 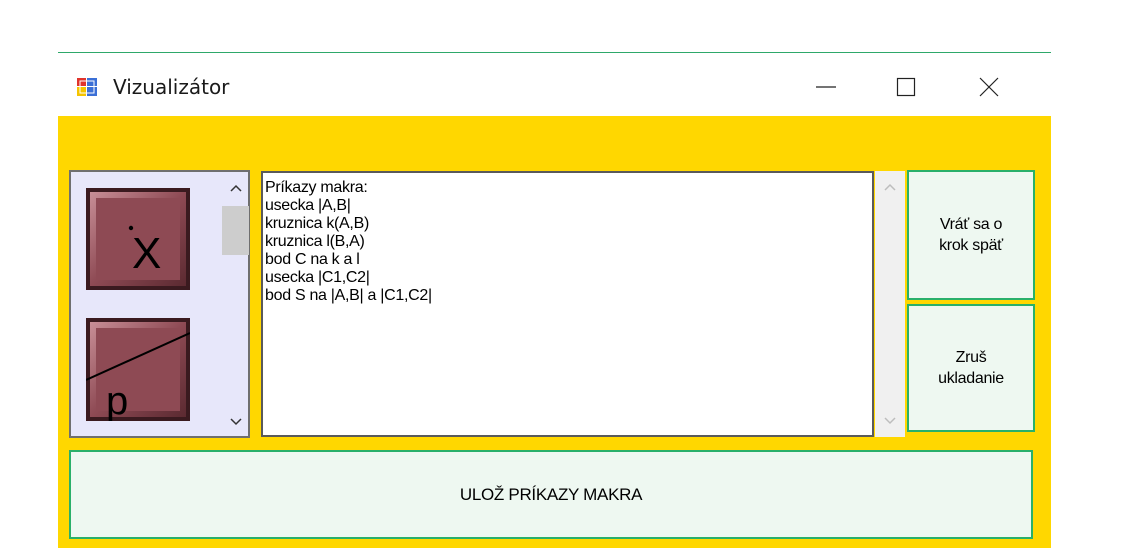 What do you see at coordinates (171, 87) in the screenshot?
I see `window-title: Vizualizátor` at bounding box center [171, 87].